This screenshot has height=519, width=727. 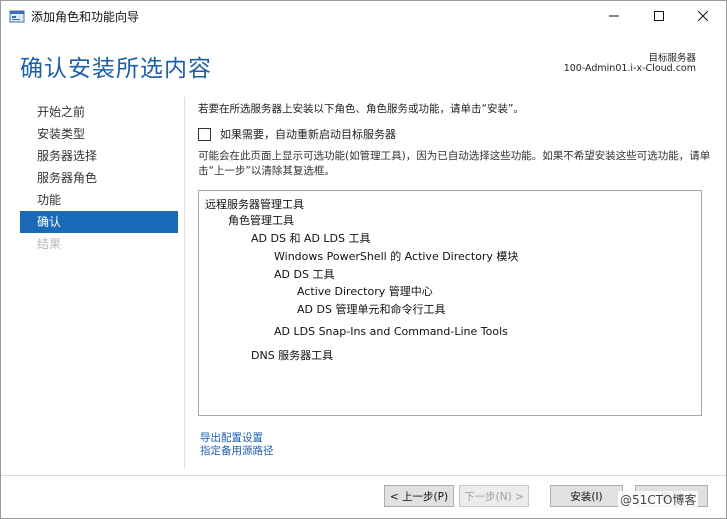 I want to click on nav-item-server-selection: 服务器选择, so click(x=99, y=156).